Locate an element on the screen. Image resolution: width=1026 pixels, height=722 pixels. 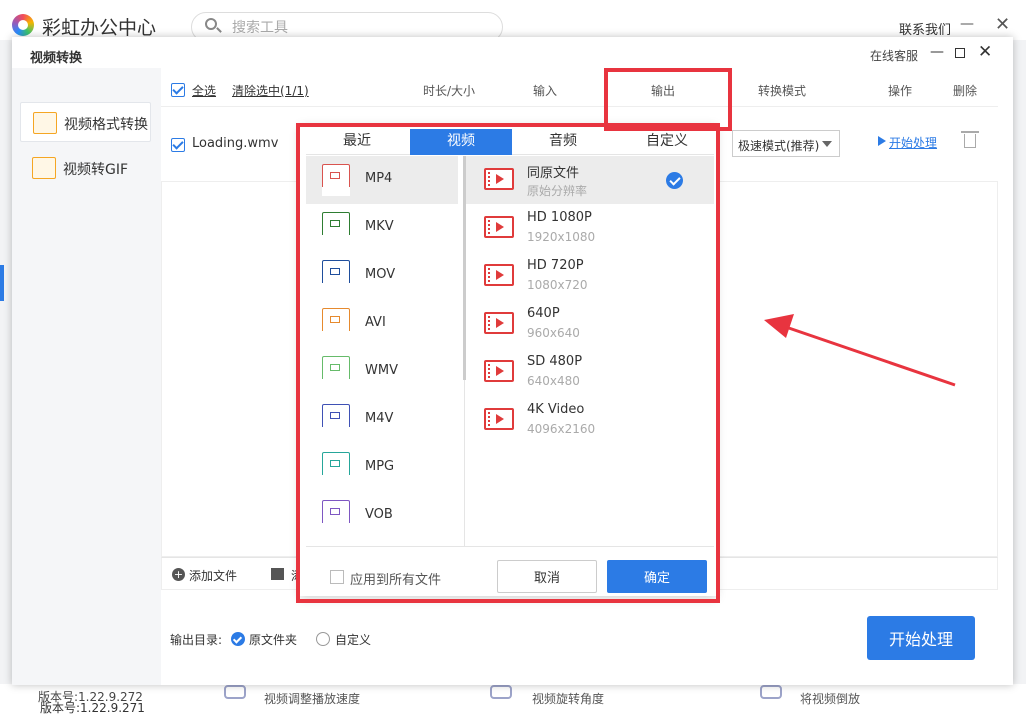
add-folder-icon is located at coordinates (277, 574).